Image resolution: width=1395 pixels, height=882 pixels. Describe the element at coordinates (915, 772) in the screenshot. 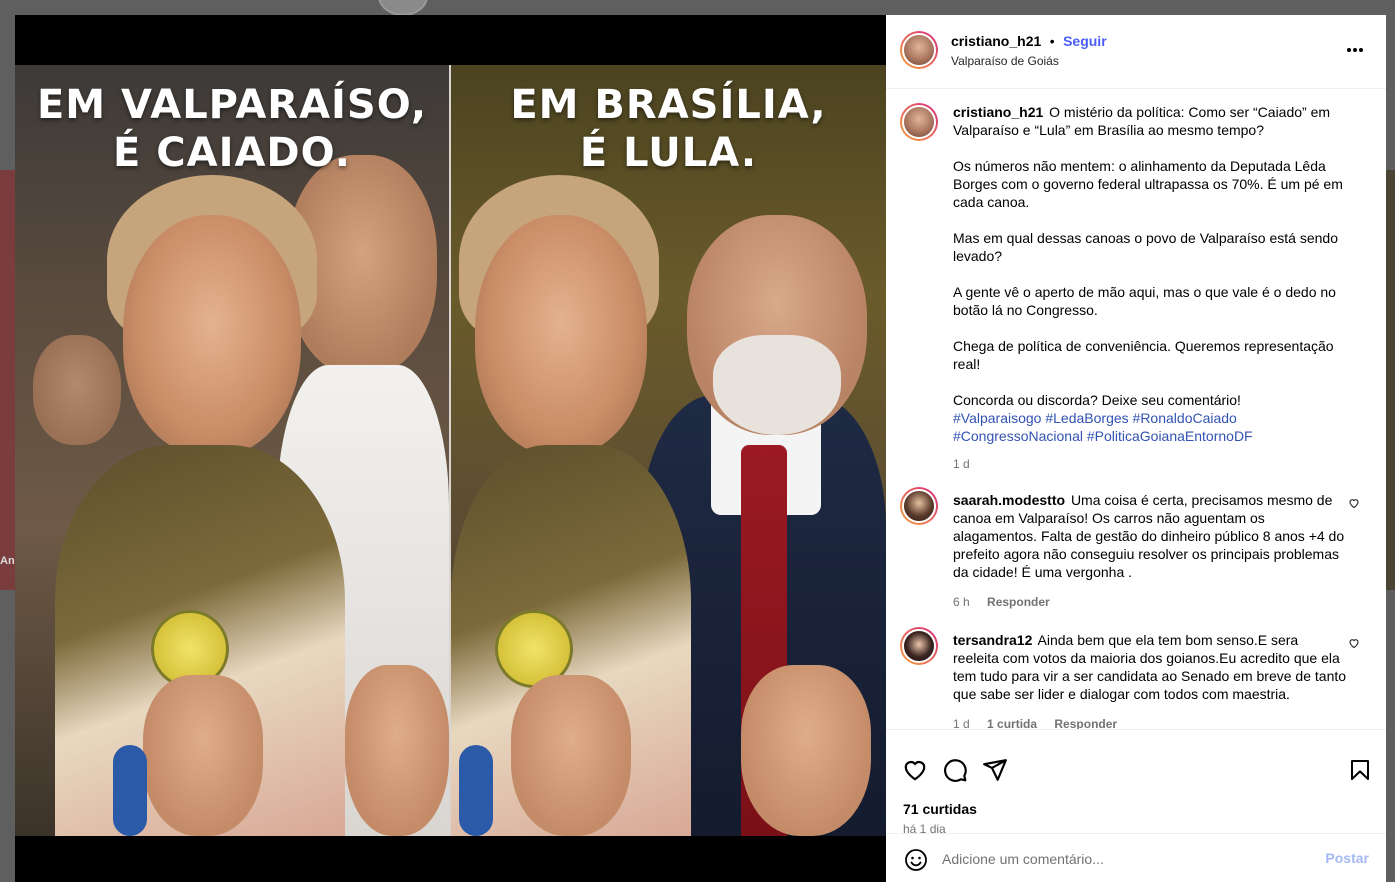

I see `heart-icon` at that location.